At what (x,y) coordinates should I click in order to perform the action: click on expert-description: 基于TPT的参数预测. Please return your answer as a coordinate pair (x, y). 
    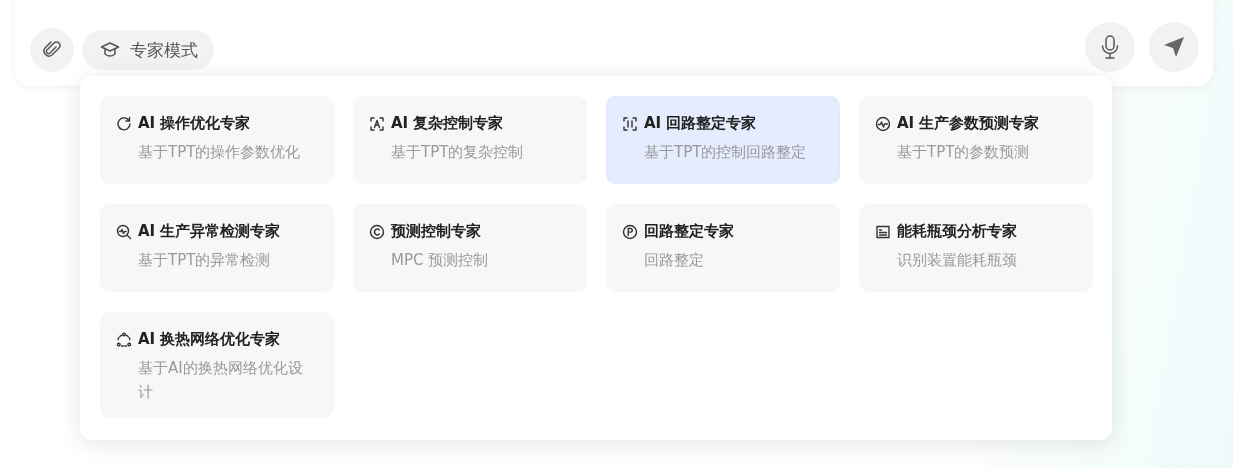
    Looking at the image, I should click on (964, 152).